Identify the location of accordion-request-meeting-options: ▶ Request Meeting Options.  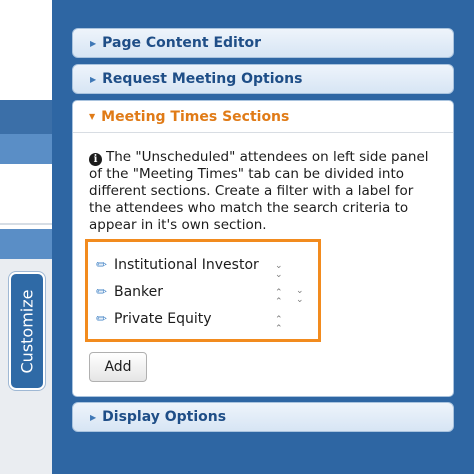
(263, 79).